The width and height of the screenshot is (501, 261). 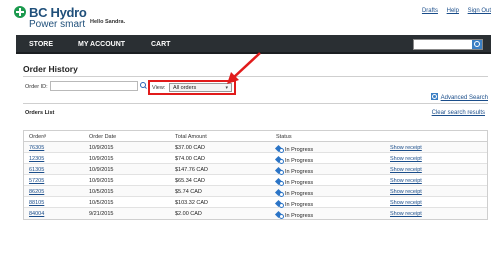 What do you see at coordinates (36, 87) in the screenshot?
I see `order-id-label: Order ID:` at bounding box center [36, 87].